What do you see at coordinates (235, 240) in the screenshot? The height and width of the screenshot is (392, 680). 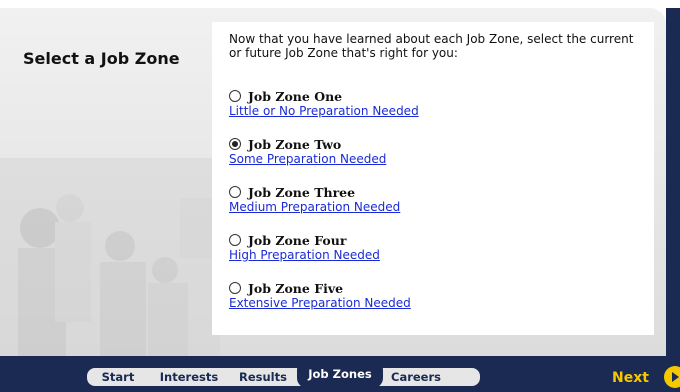 I see `radio-job-zone-four` at bounding box center [235, 240].